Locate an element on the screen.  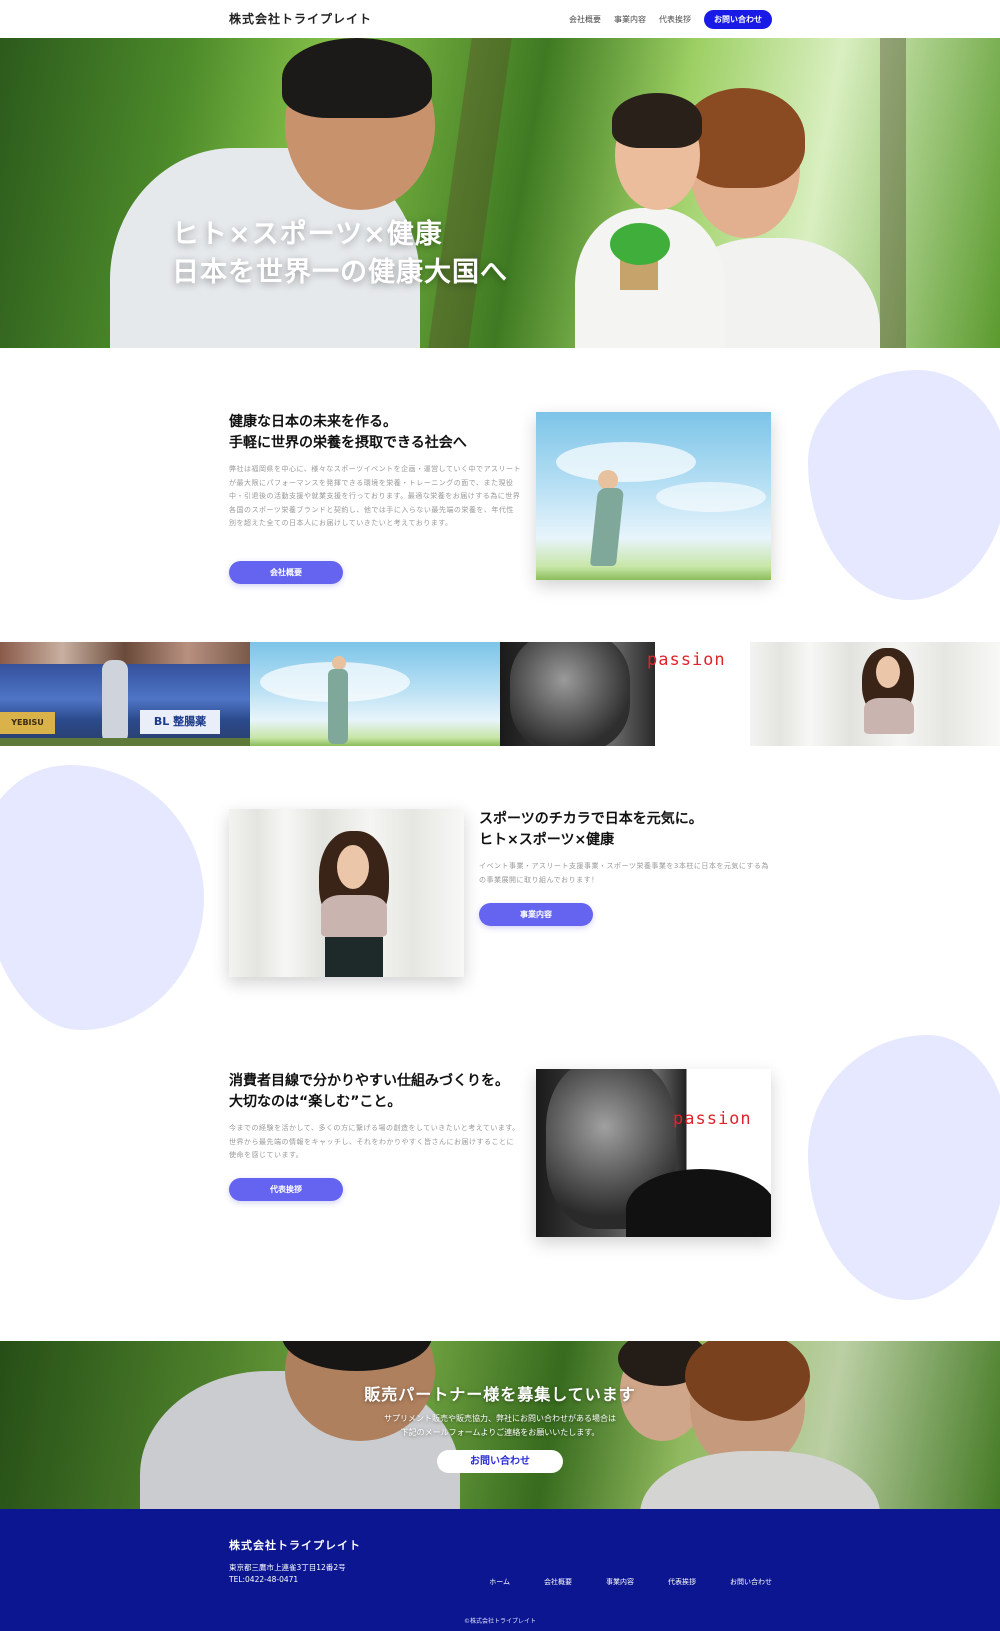
section1-photo is located at coordinates (653, 496).